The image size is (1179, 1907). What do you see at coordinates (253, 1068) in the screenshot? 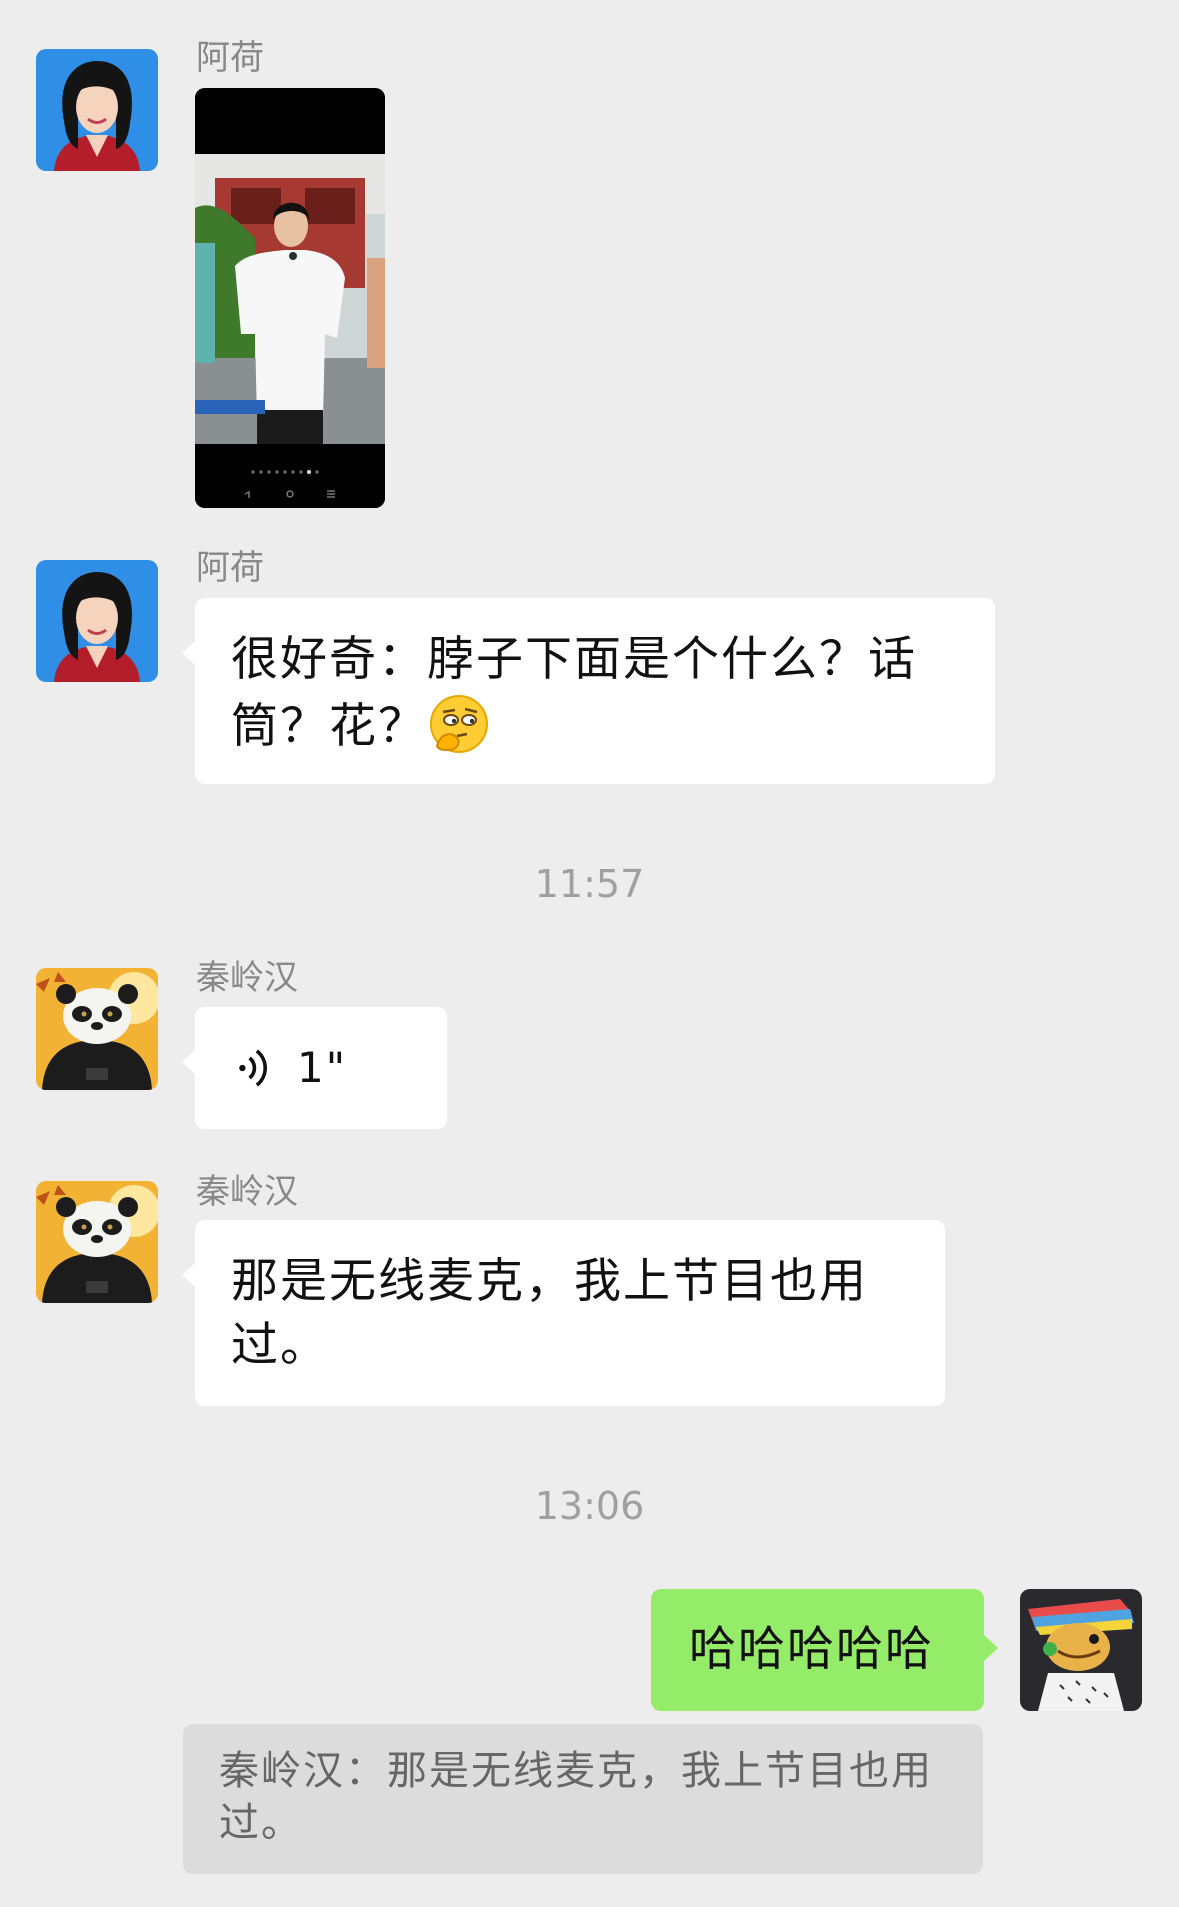
I see `voice-wave-icon` at bounding box center [253, 1068].